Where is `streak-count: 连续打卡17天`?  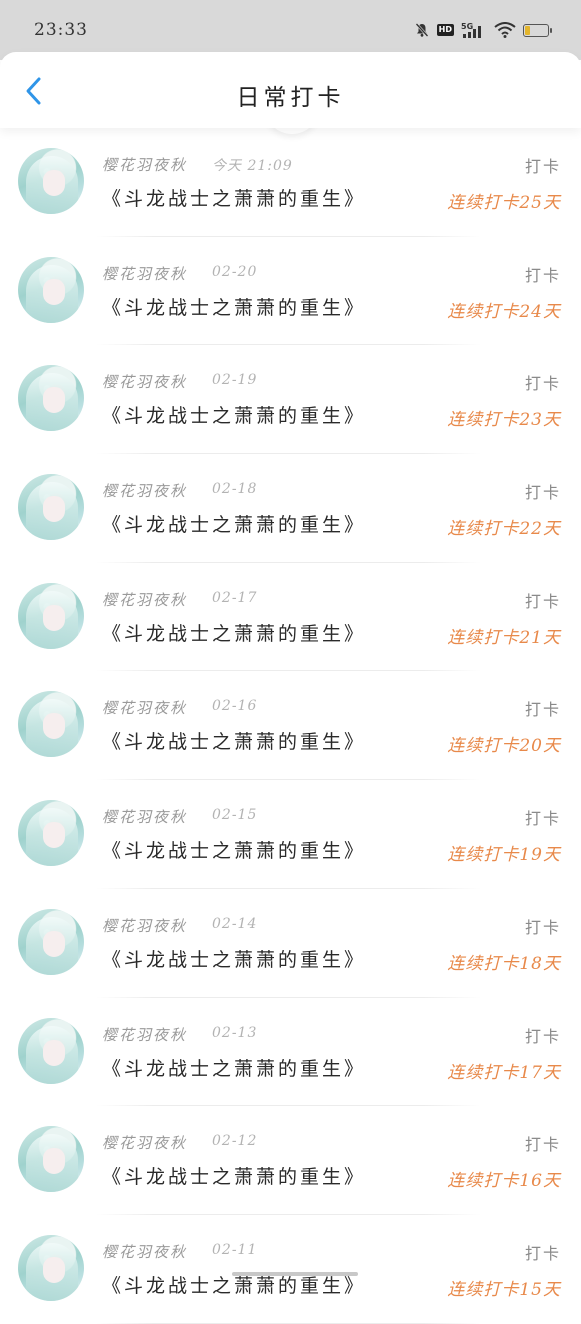
streak-count: 连续打卡17天 is located at coordinates (504, 1072).